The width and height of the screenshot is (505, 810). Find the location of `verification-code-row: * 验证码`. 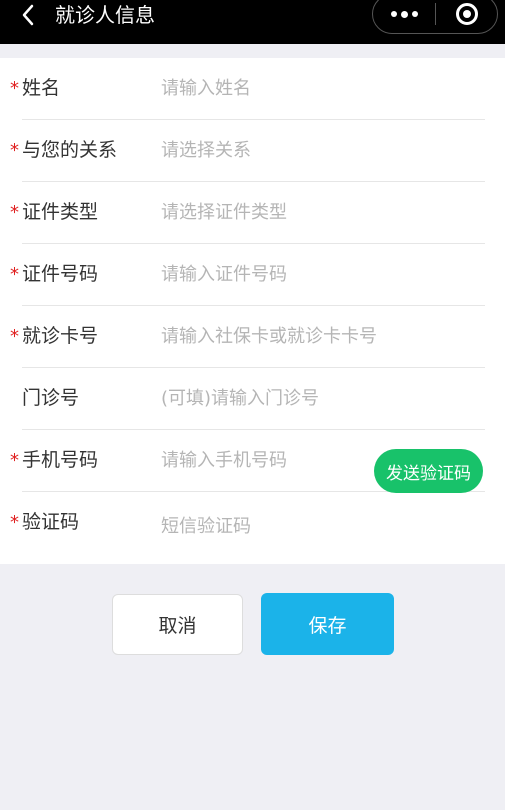

verification-code-row: * 验证码 is located at coordinates (252, 528).